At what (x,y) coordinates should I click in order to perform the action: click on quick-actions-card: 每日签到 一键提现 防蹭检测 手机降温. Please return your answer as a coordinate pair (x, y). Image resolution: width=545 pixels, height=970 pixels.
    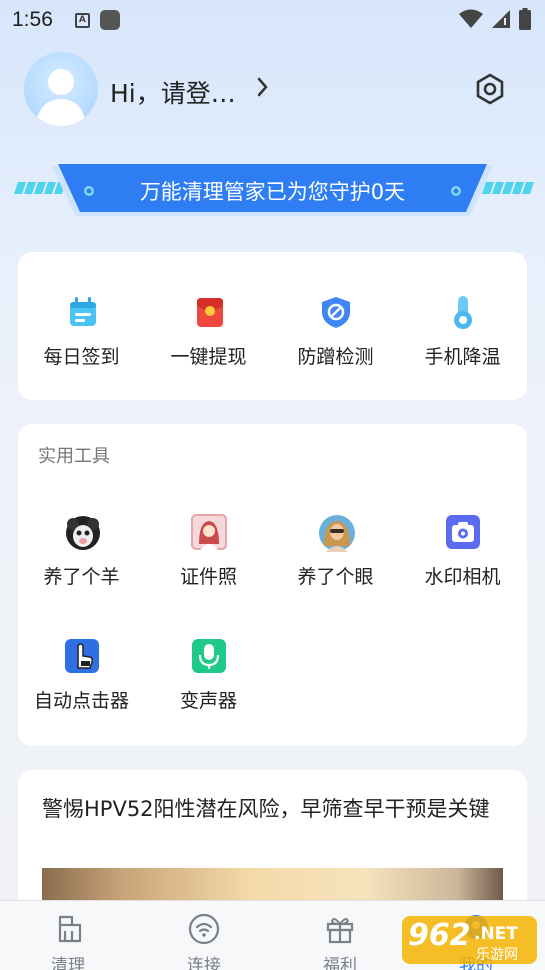
    Looking at the image, I should click on (272, 326).